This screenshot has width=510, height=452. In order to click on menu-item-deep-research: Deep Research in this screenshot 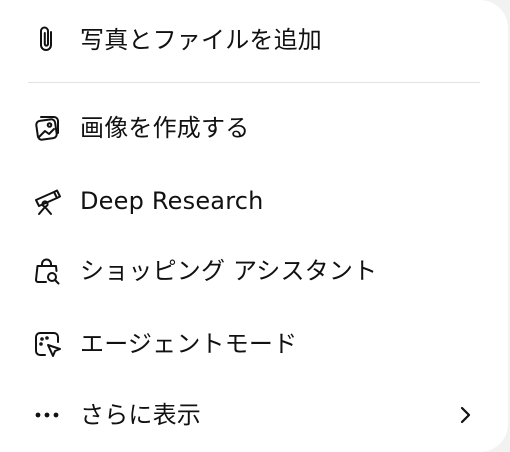, I will do `click(254, 201)`.